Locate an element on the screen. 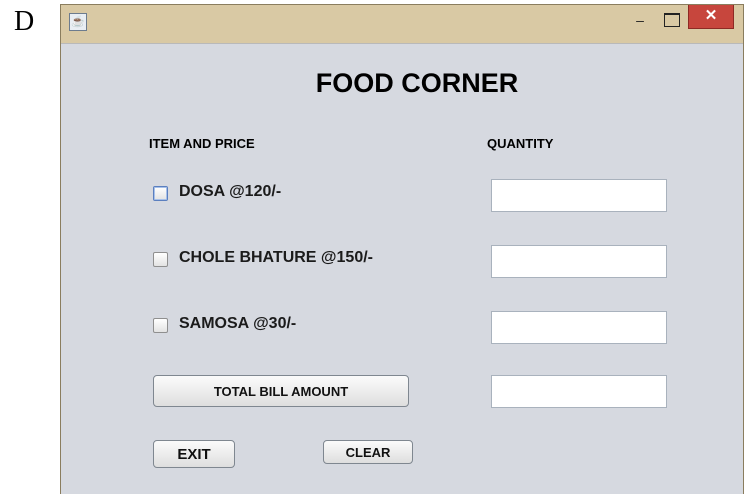 The height and width of the screenshot is (498, 748). total-bill-output is located at coordinates (579, 391).